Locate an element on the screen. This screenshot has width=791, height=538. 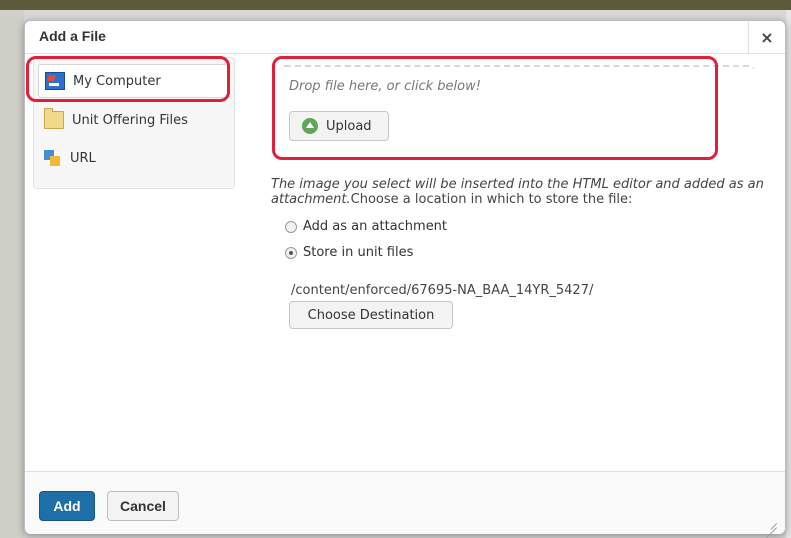
source-item-my-computer: My Computer is located at coordinates (133, 81).